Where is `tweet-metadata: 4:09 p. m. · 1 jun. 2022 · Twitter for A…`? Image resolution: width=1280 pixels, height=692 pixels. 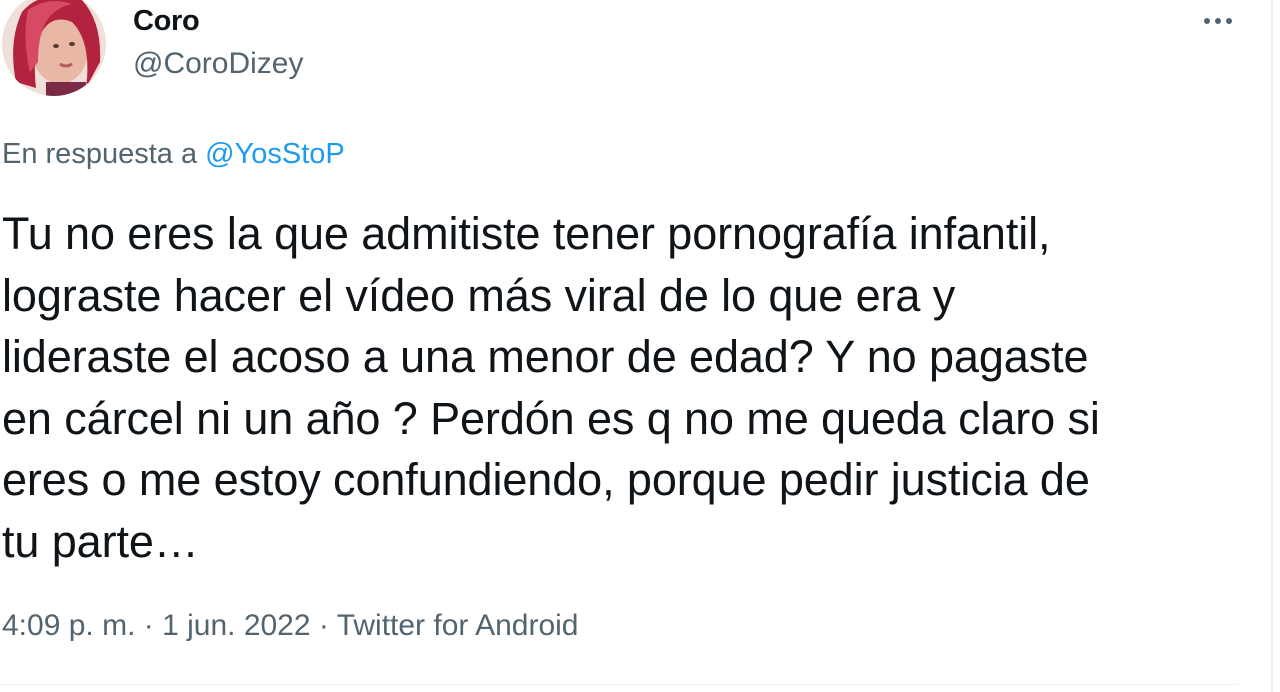 tweet-metadata: 4:09 p. m. · 1 jun. 2022 · Twitter for A… is located at coordinates (290, 626).